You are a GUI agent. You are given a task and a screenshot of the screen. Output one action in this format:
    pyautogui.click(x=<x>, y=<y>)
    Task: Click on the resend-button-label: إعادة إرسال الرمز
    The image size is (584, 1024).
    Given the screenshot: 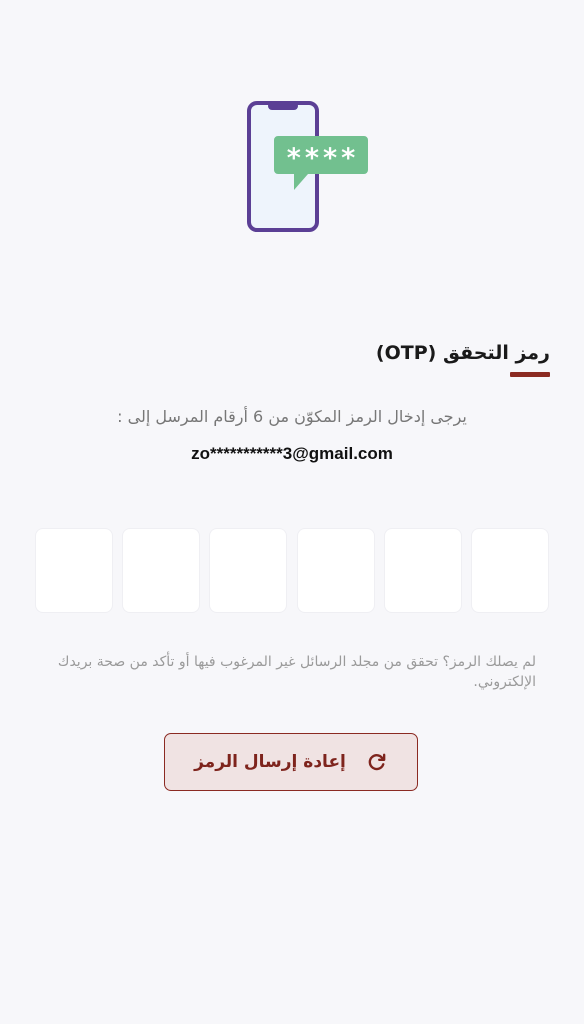 What is the action you would take?
    pyautogui.click(x=270, y=762)
    